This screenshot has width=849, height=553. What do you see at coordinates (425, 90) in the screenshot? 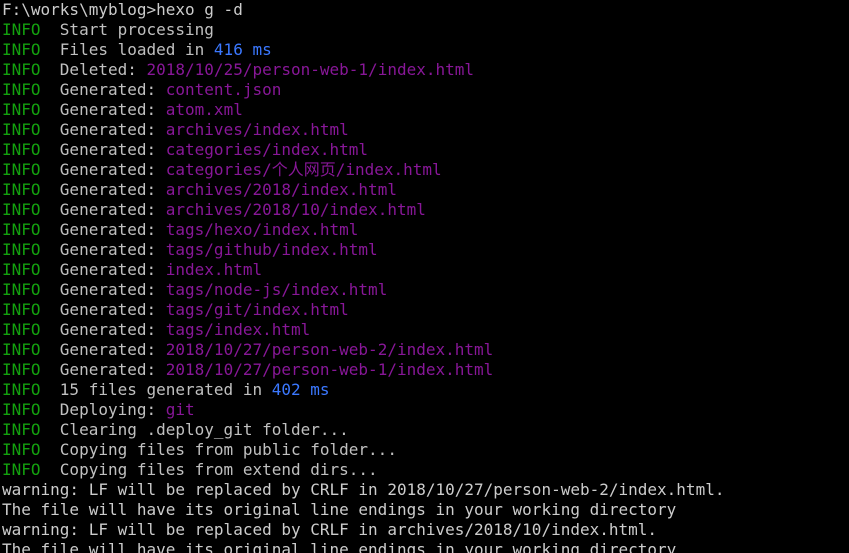
I see `log-line: INFO Generated: content.json` at bounding box center [425, 90].